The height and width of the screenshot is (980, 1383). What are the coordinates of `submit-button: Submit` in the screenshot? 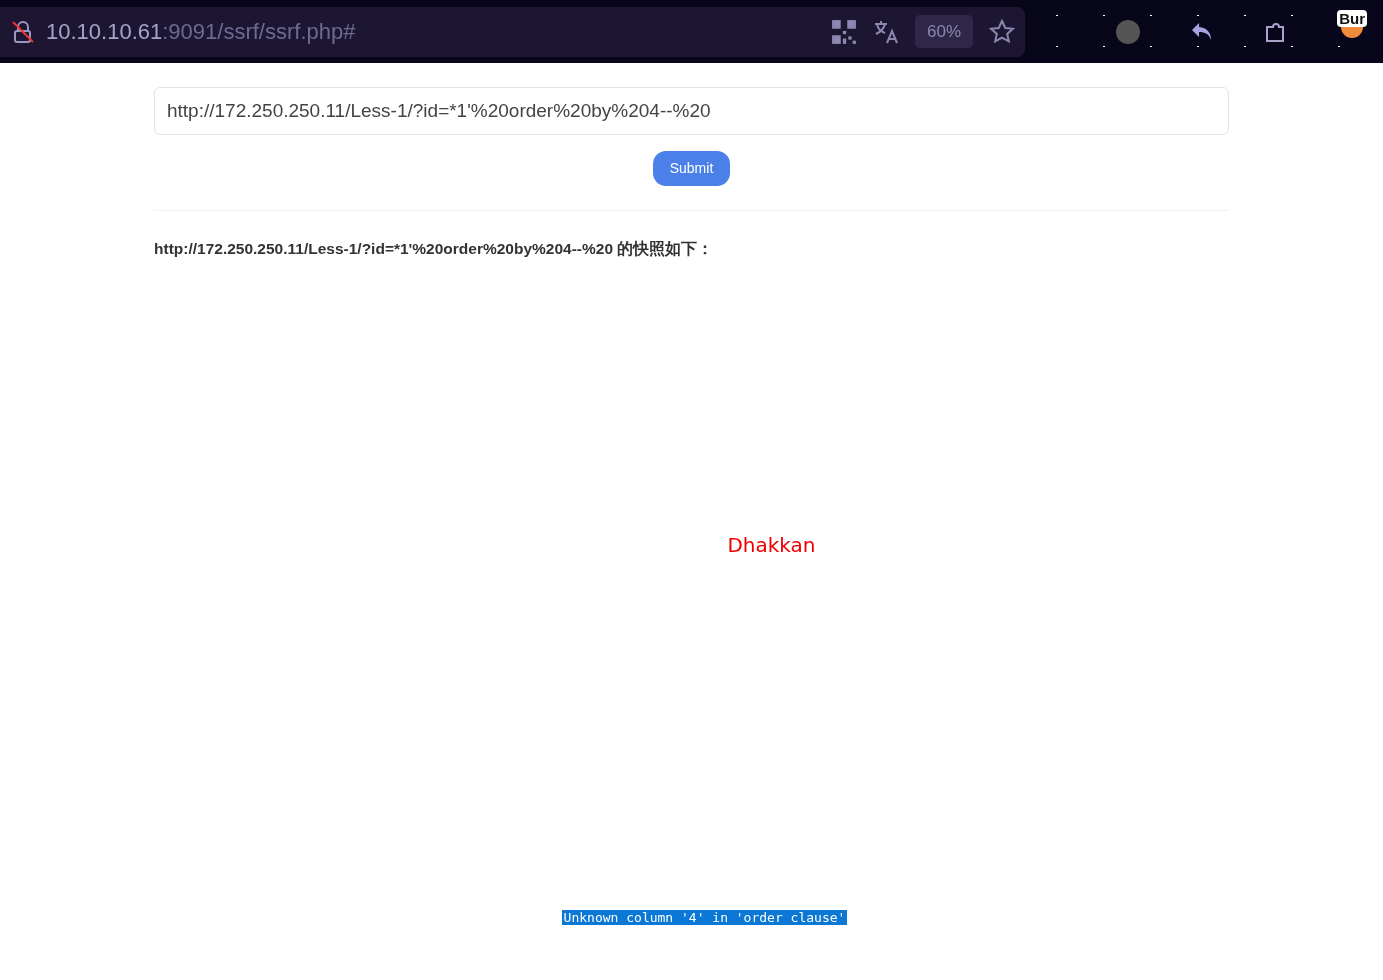 It's located at (691, 168).